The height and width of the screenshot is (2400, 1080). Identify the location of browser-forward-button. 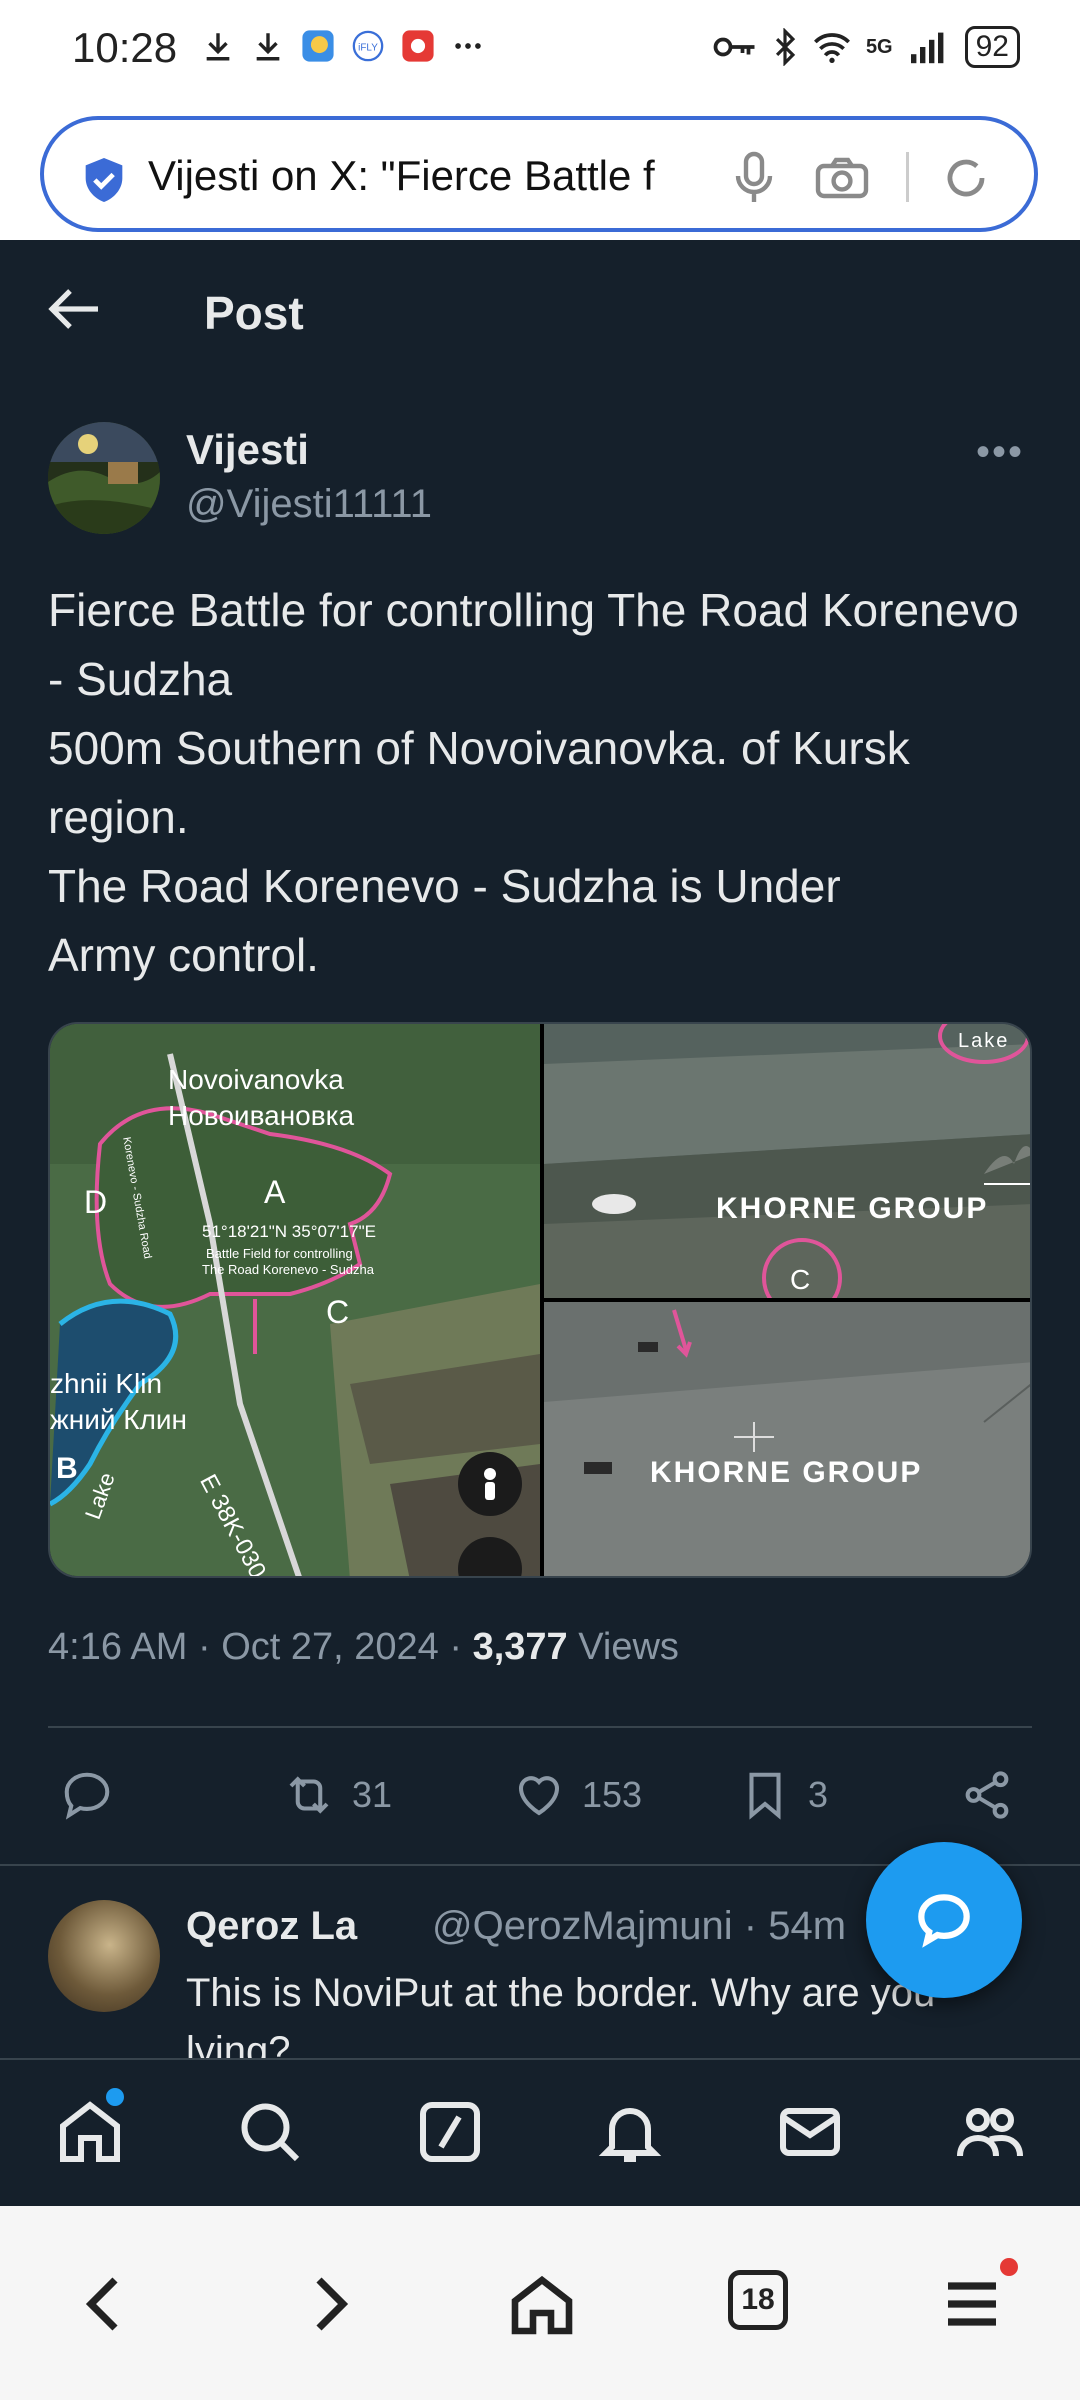
(328, 2304).